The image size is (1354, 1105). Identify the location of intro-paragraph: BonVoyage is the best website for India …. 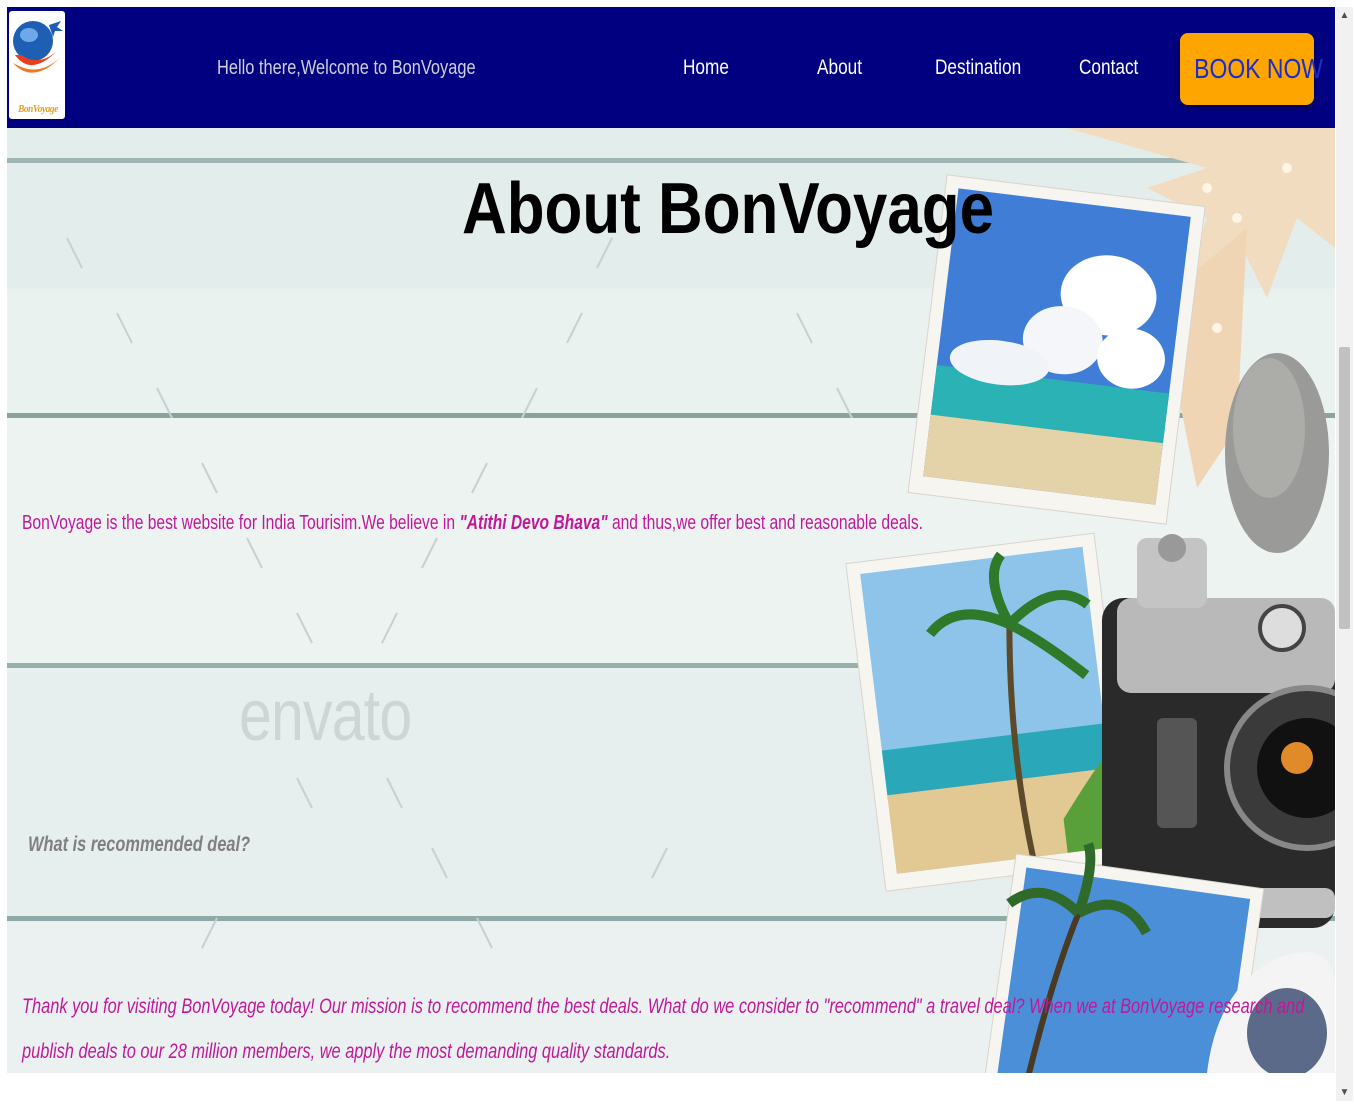
(472, 523).